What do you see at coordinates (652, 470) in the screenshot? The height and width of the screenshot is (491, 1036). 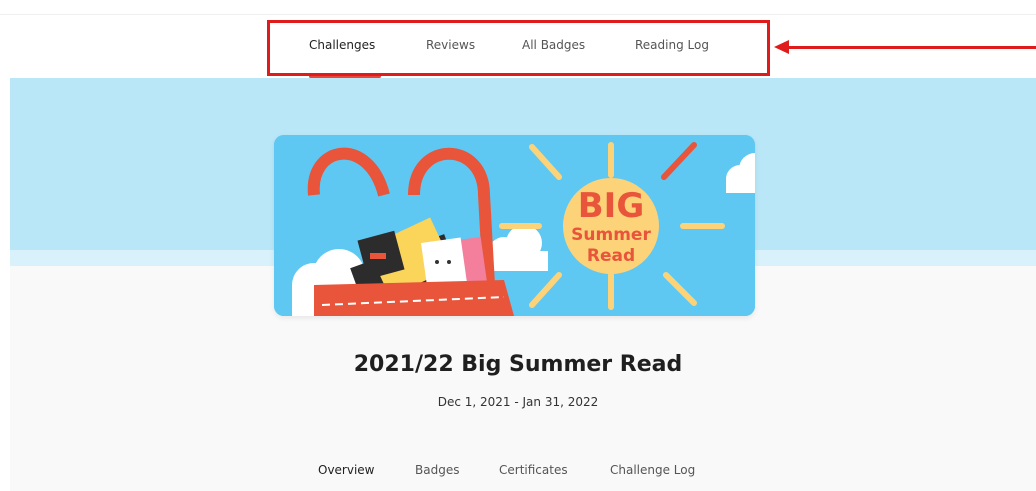 I see `tab-challenge-log: Challenge Log` at bounding box center [652, 470].